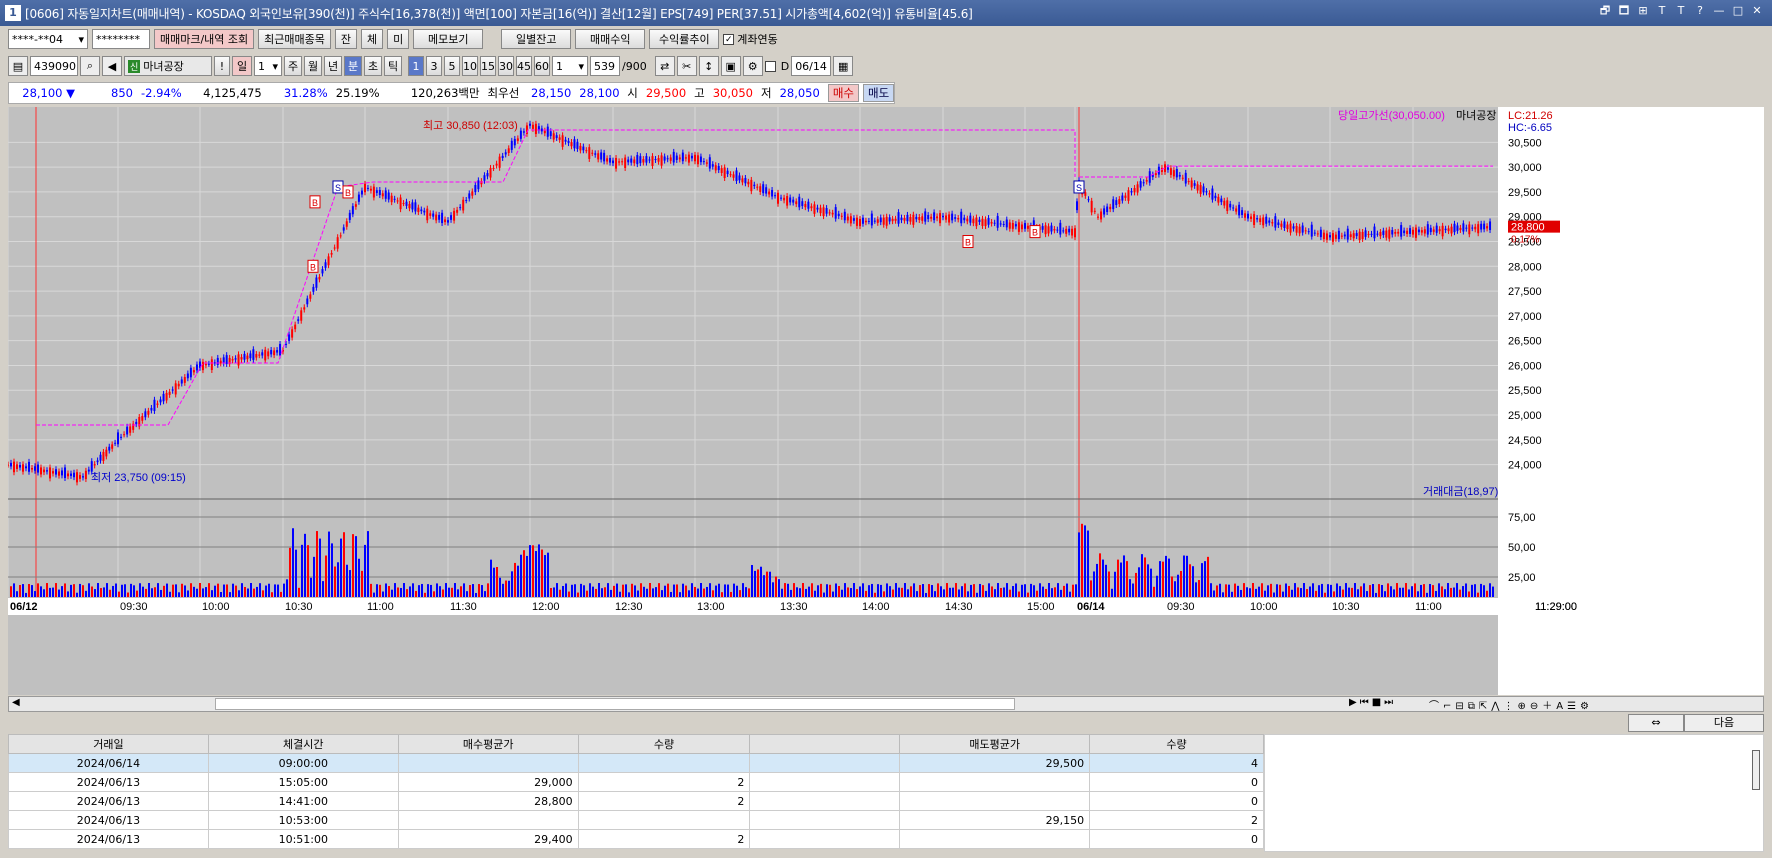 The image size is (1772, 858). I want to click on recent-trades-button: 최근매매종목, so click(294, 39).